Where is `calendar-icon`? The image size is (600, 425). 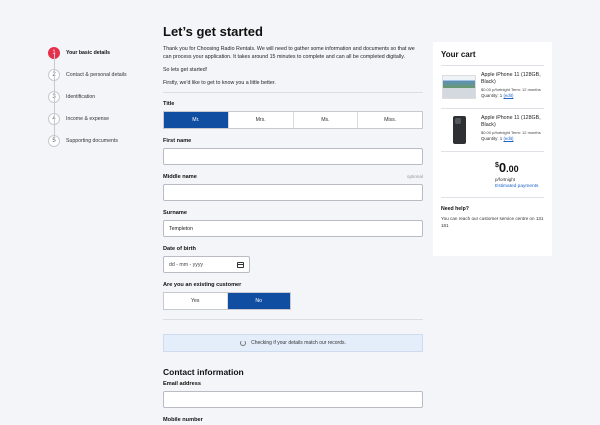
calendar-icon is located at coordinates (240, 264).